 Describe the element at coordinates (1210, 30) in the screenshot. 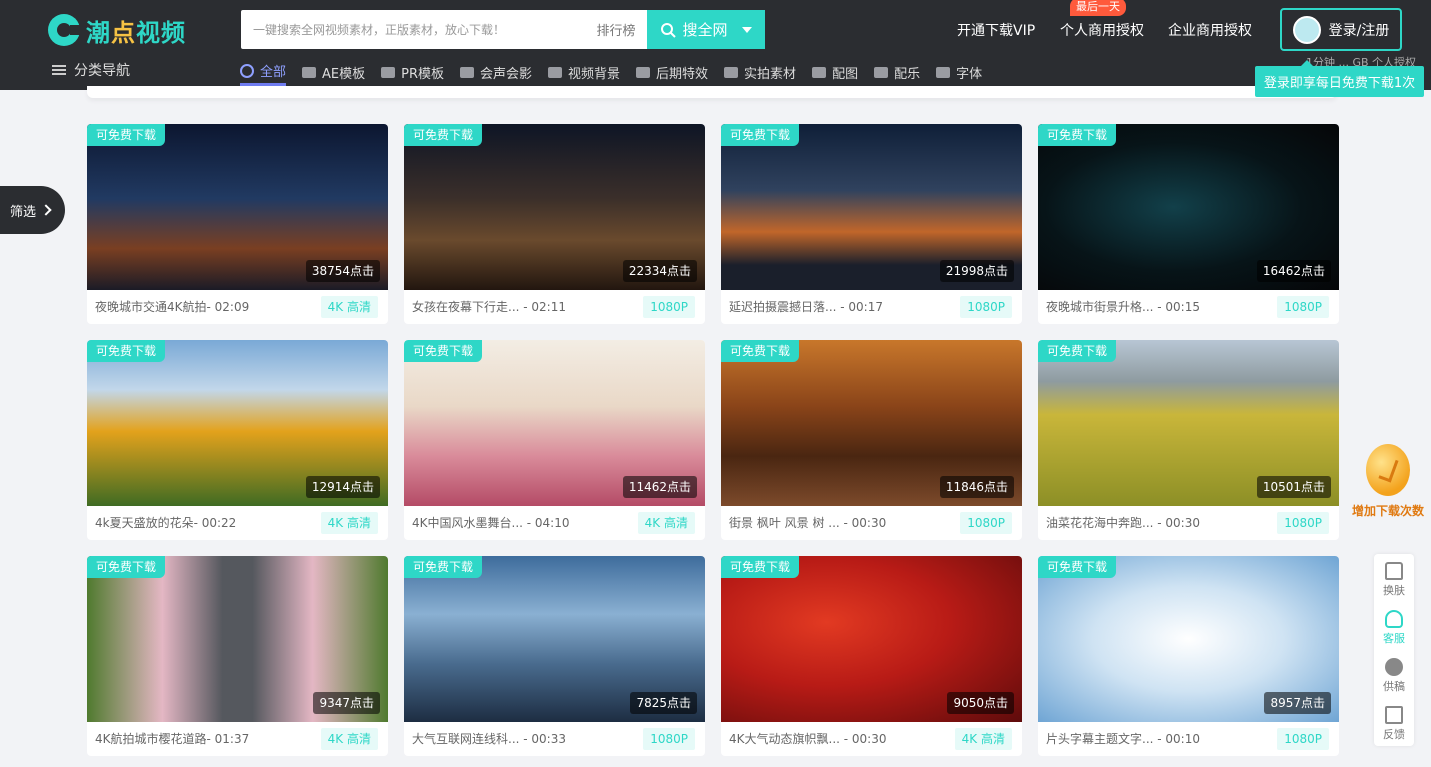

I see `enterprise-license-link: 企业商用授权` at that location.